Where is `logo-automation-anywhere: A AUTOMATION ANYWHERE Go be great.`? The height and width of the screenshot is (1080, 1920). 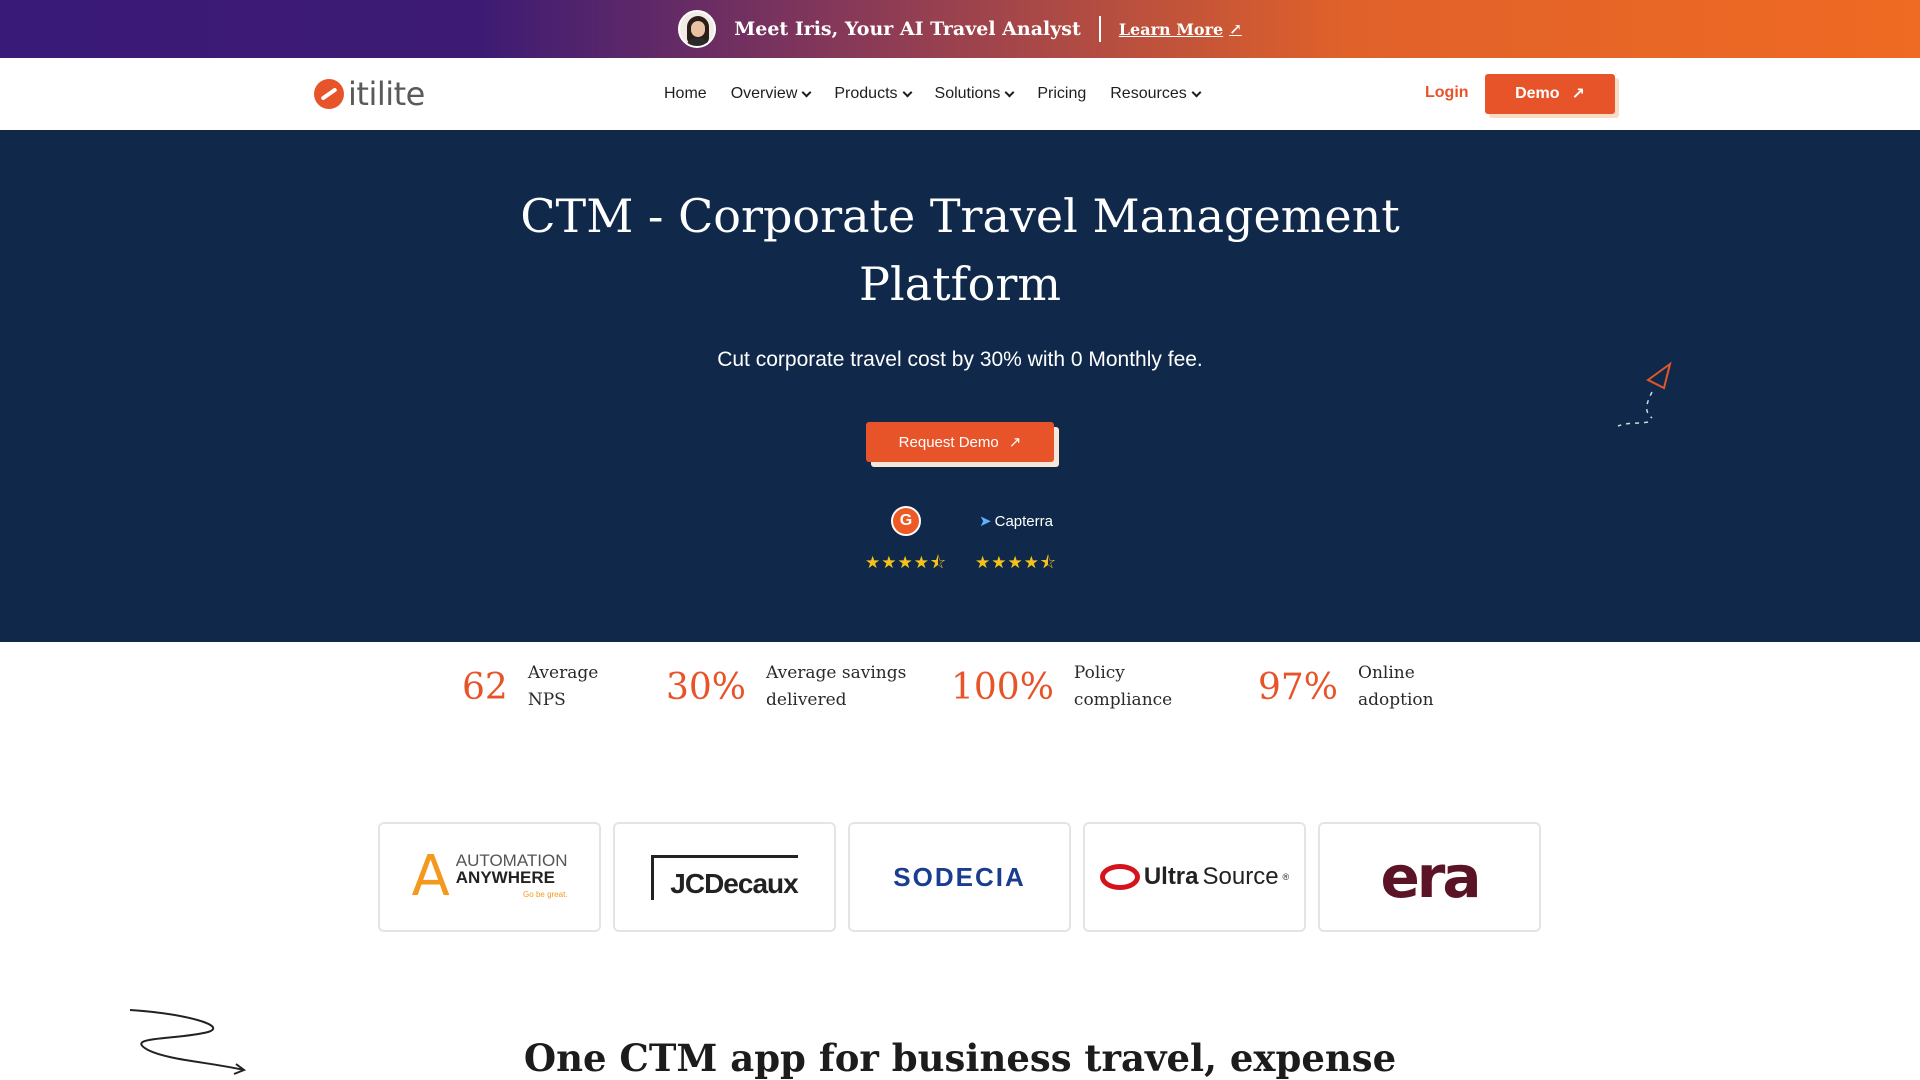
logo-automation-anywhere: A AUTOMATION ANYWHERE Go be great. is located at coordinates (489, 877).